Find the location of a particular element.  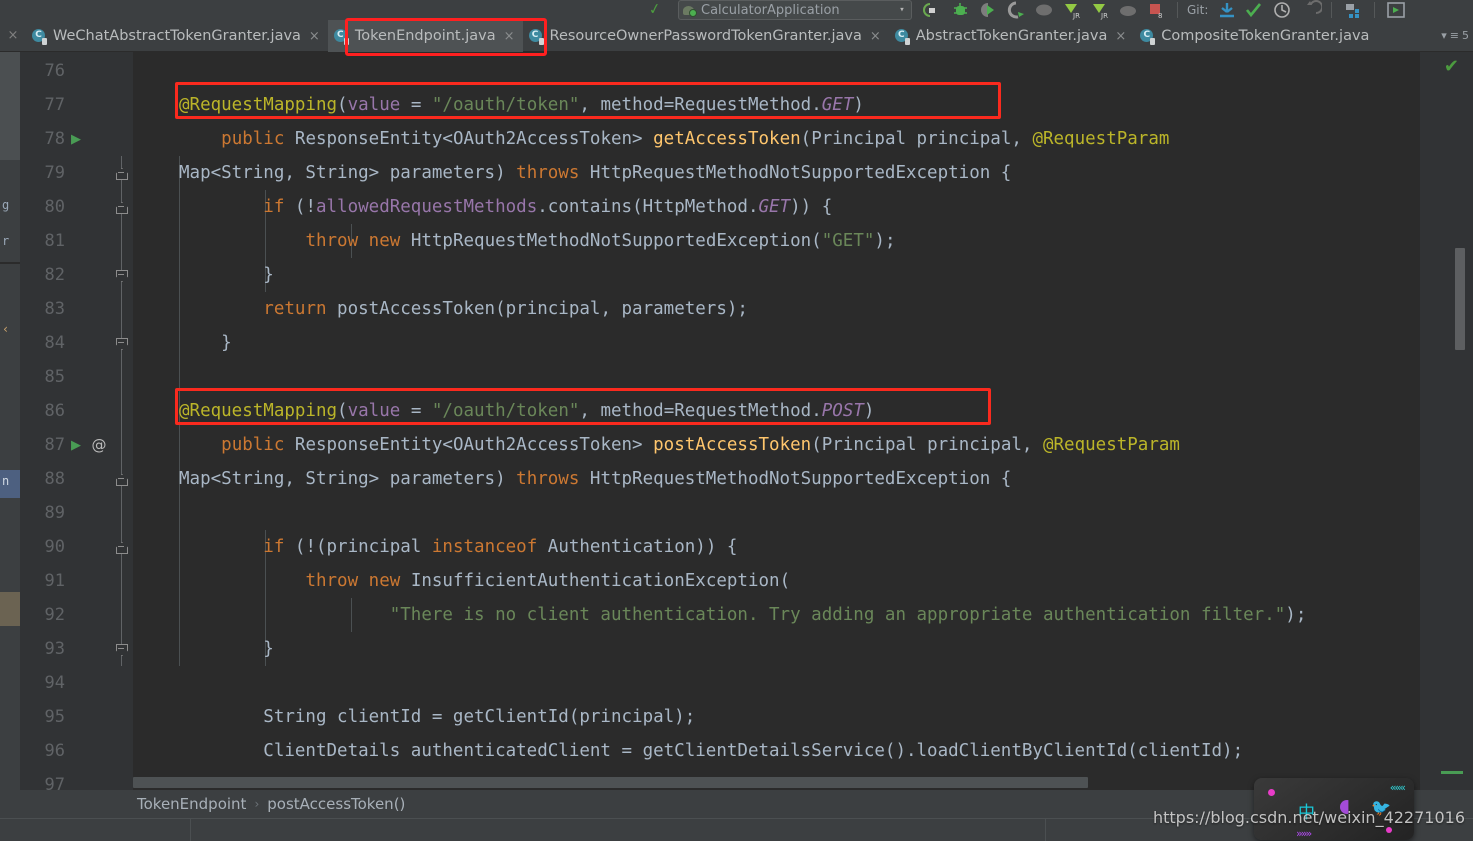

vertical-scrollbar-thumb is located at coordinates (1460, 299).